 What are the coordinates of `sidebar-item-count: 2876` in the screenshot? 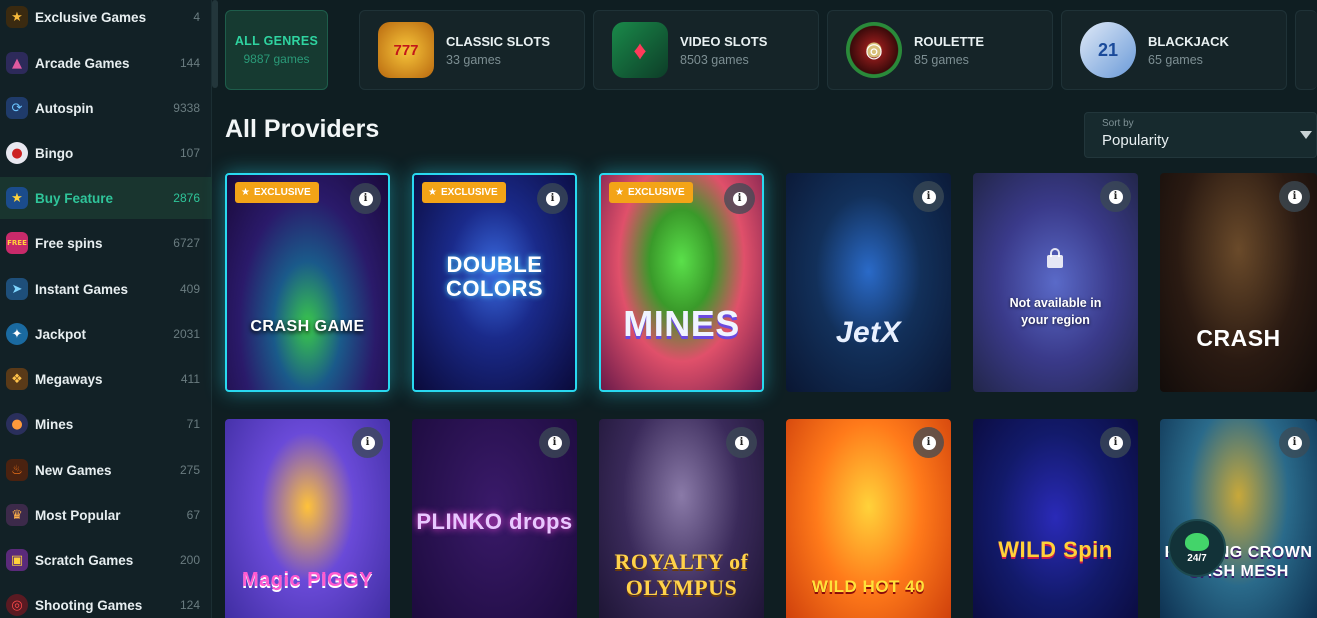 It's located at (186, 198).